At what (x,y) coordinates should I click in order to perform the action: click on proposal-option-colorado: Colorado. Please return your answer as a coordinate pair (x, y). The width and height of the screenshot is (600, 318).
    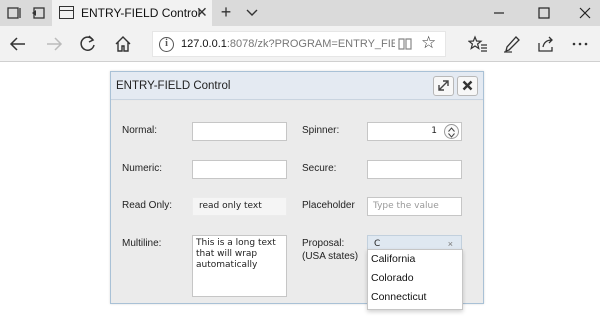
    Looking at the image, I should click on (415, 278).